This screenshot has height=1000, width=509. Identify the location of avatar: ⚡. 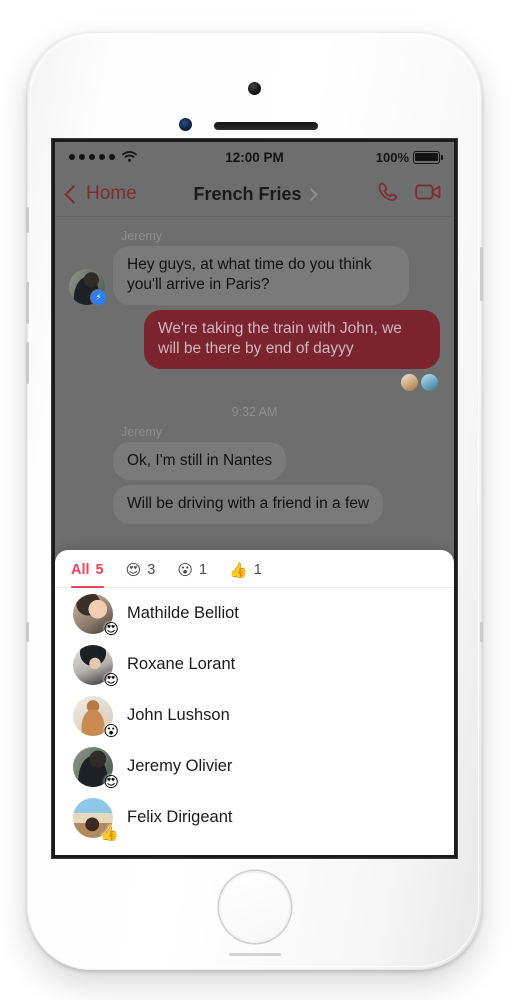
(88, 287).